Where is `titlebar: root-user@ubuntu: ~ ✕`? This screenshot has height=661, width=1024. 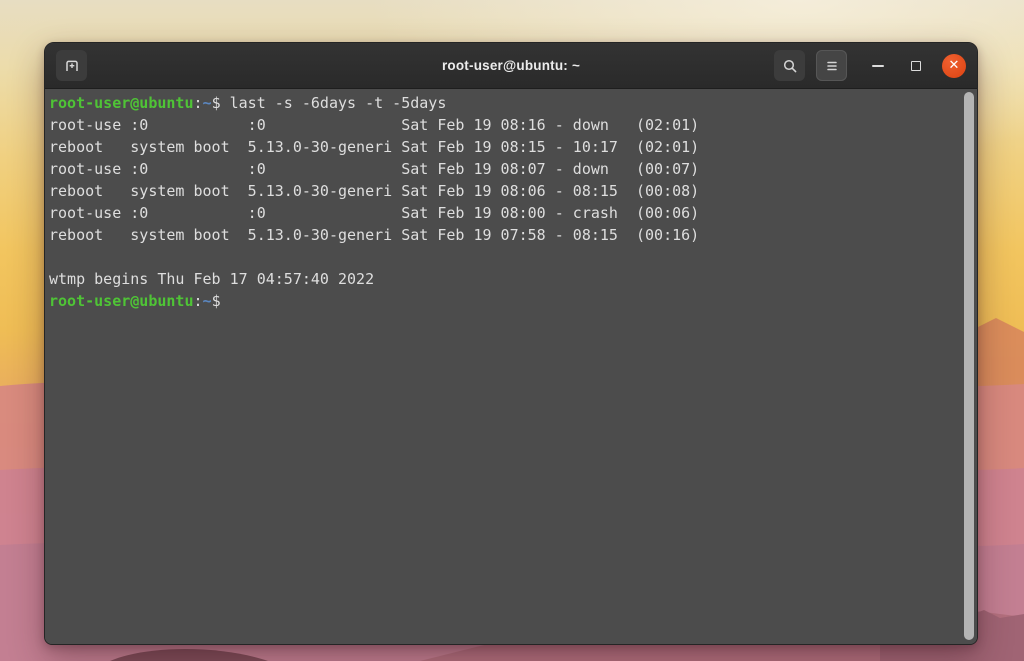
titlebar: root-user@ubuntu: ~ ✕ is located at coordinates (511, 66).